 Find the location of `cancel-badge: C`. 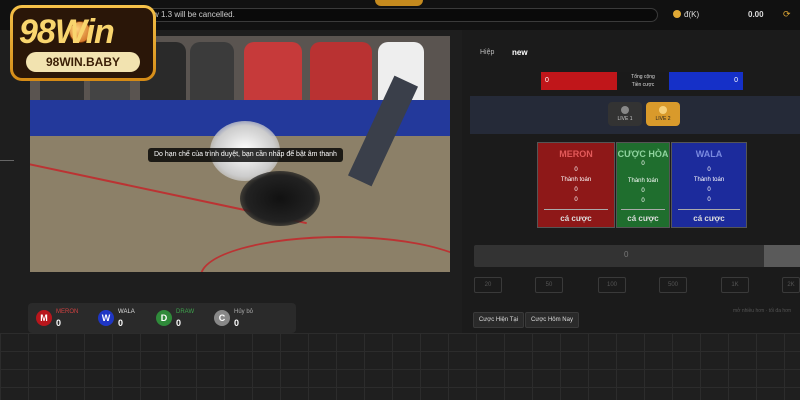

cancel-badge: C is located at coordinates (222, 318).